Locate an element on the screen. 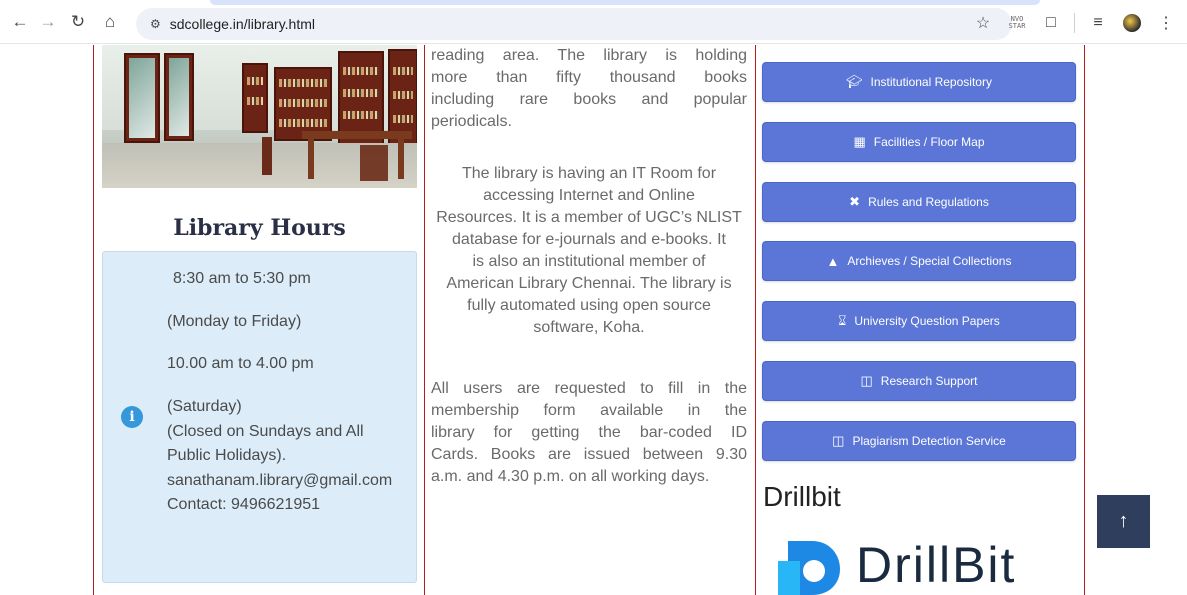  text-line: Resources. It is a member of UGC’s NLIST is located at coordinates (589, 217).